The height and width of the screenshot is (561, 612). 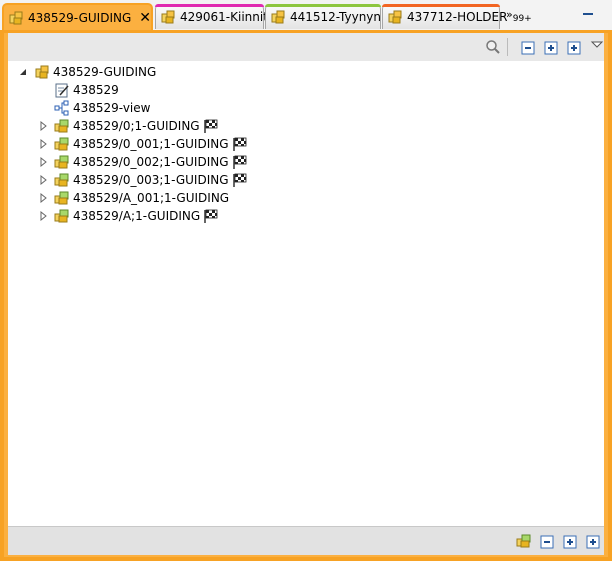 What do you see at coordinates (597, 45) in the screenshot?
I see `view-menu-icon` at bounding box center [597, 45].